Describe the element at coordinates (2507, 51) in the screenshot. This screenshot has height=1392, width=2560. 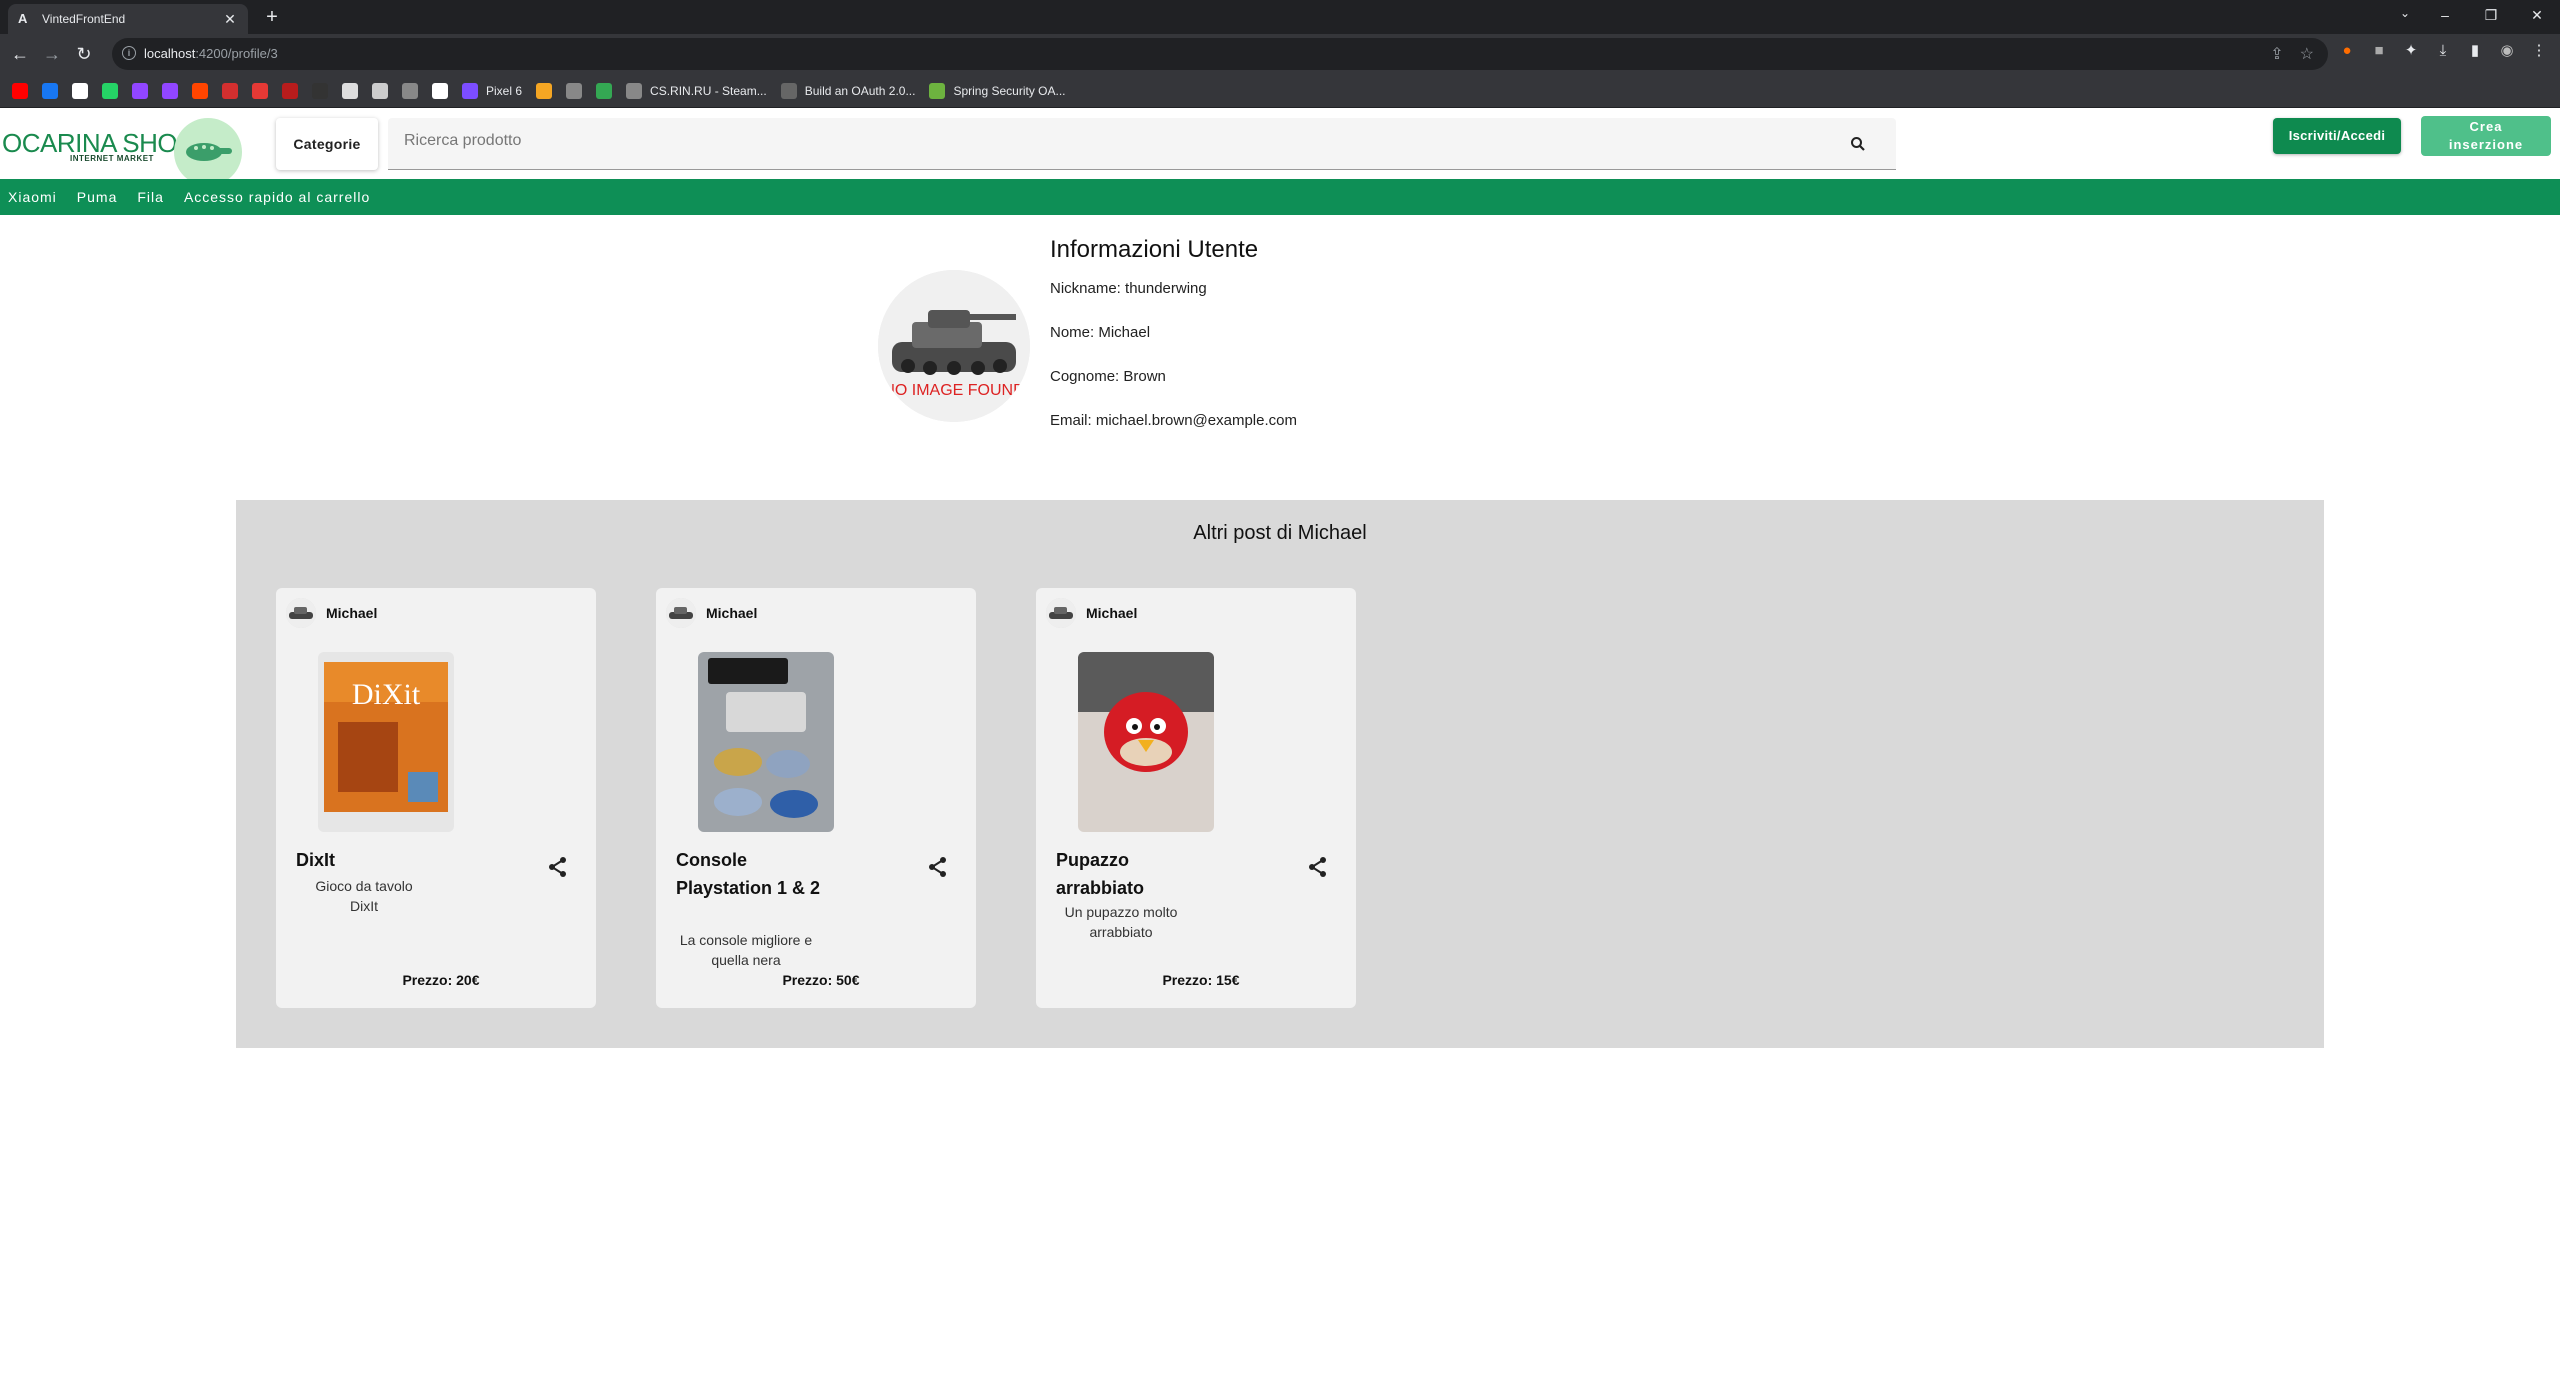
I see `profile-avatar-icon: ◉` at that location.